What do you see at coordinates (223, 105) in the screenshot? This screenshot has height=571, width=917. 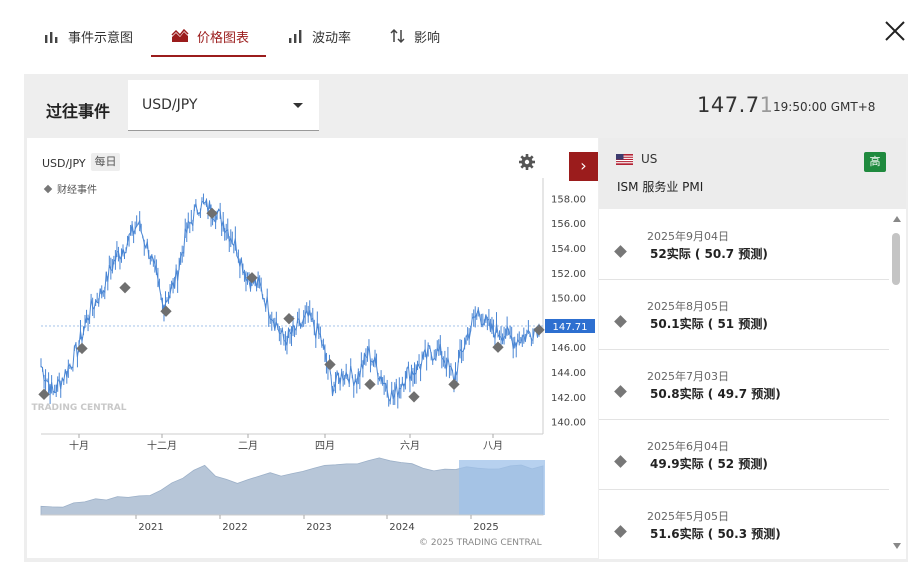 I see `currency-pair-select: USD/JPY` at bounding box center [223, 105].